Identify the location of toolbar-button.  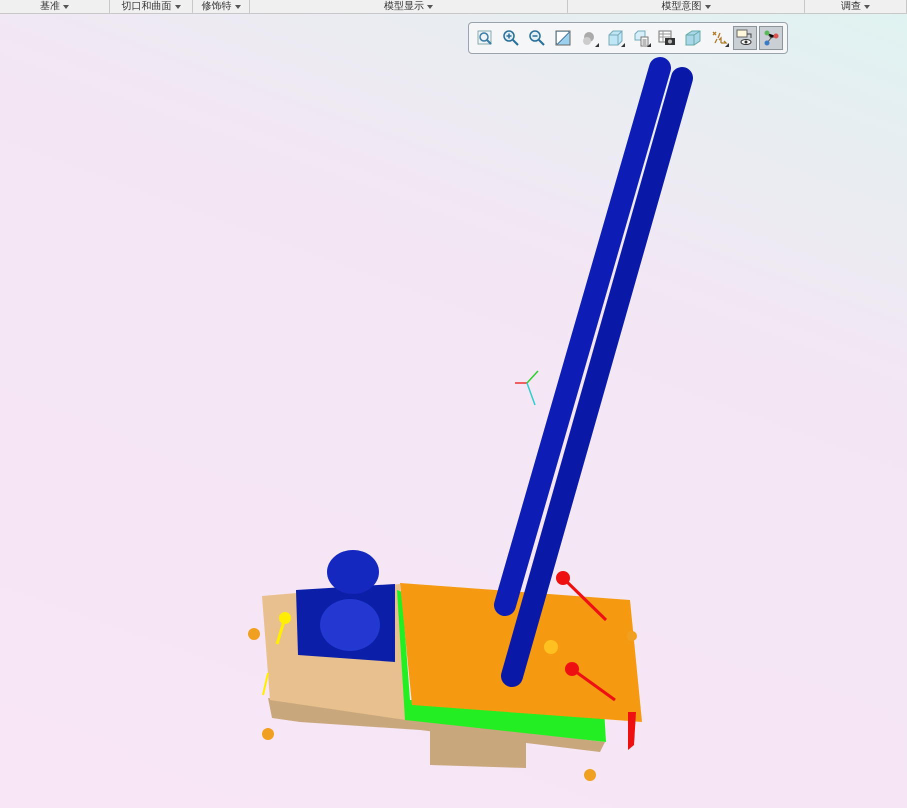
(745, 38).